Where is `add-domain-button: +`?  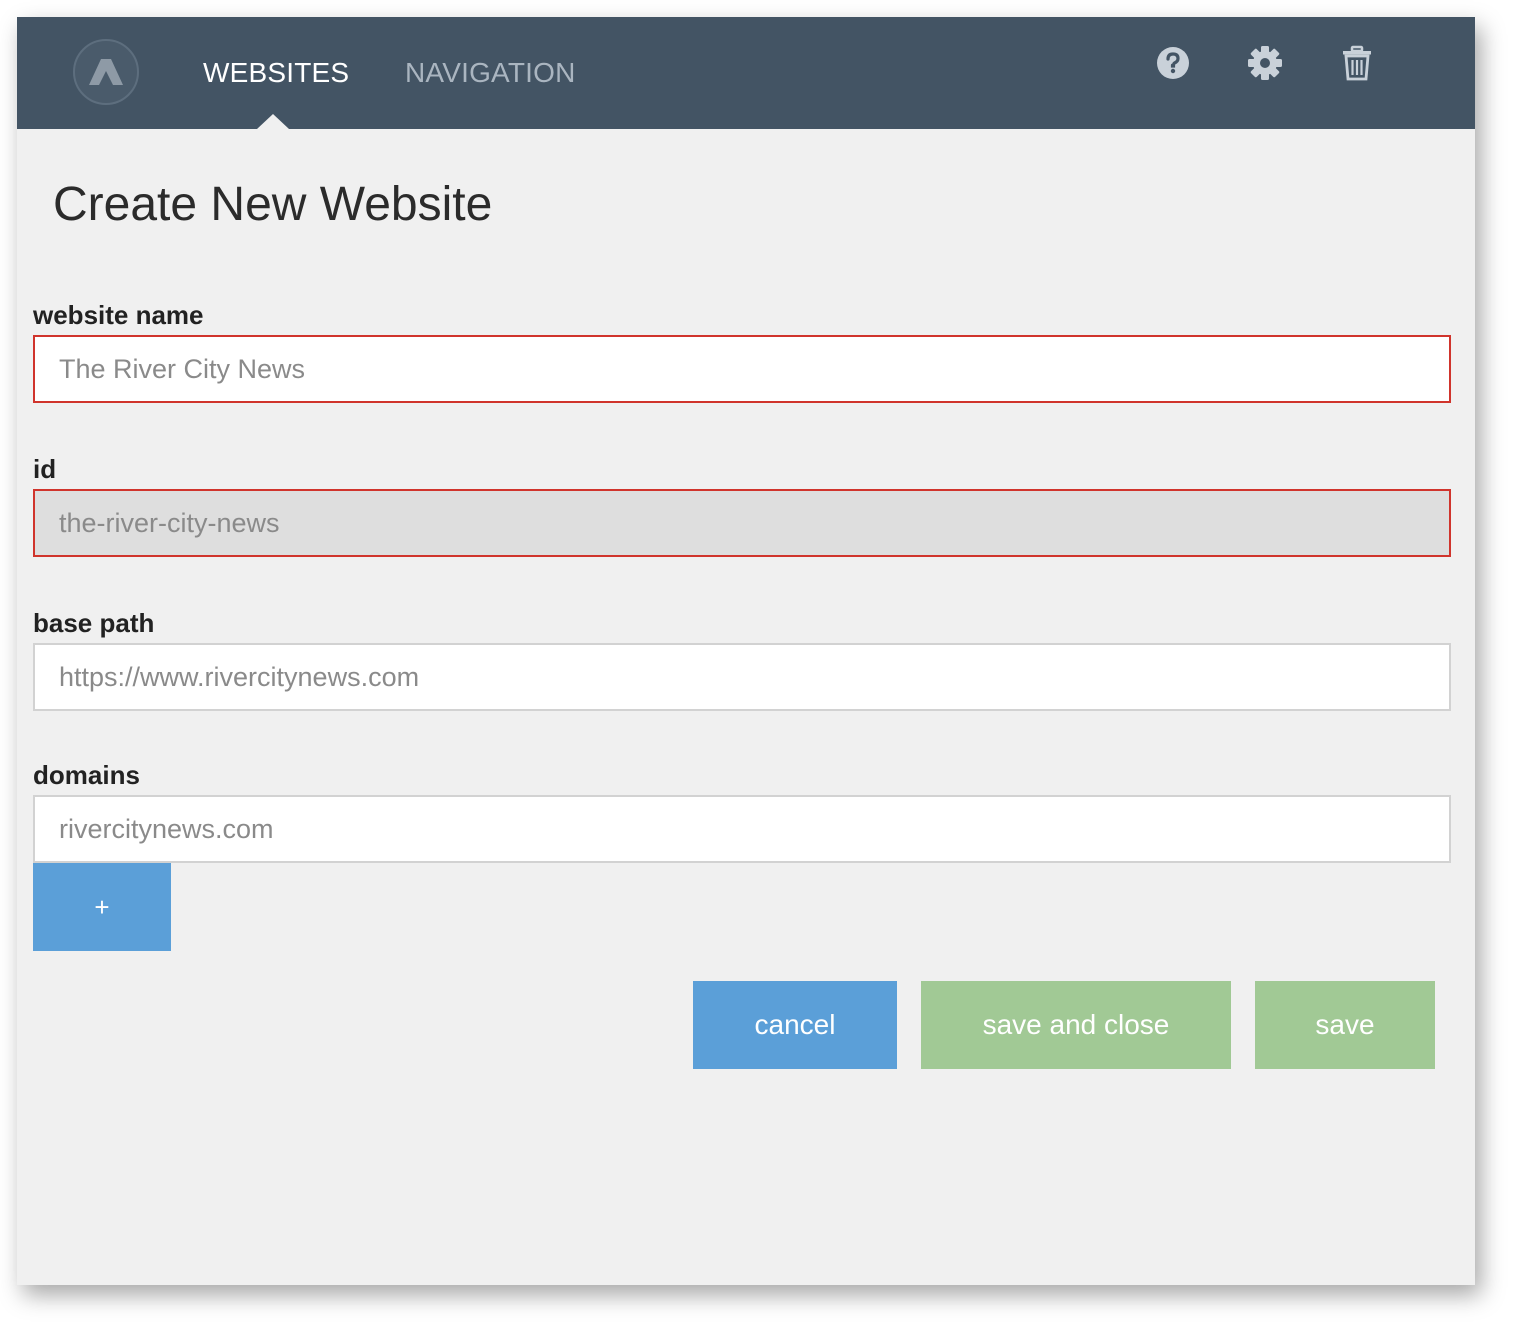
add-domain-button: + is located at coordinates (102, 907).